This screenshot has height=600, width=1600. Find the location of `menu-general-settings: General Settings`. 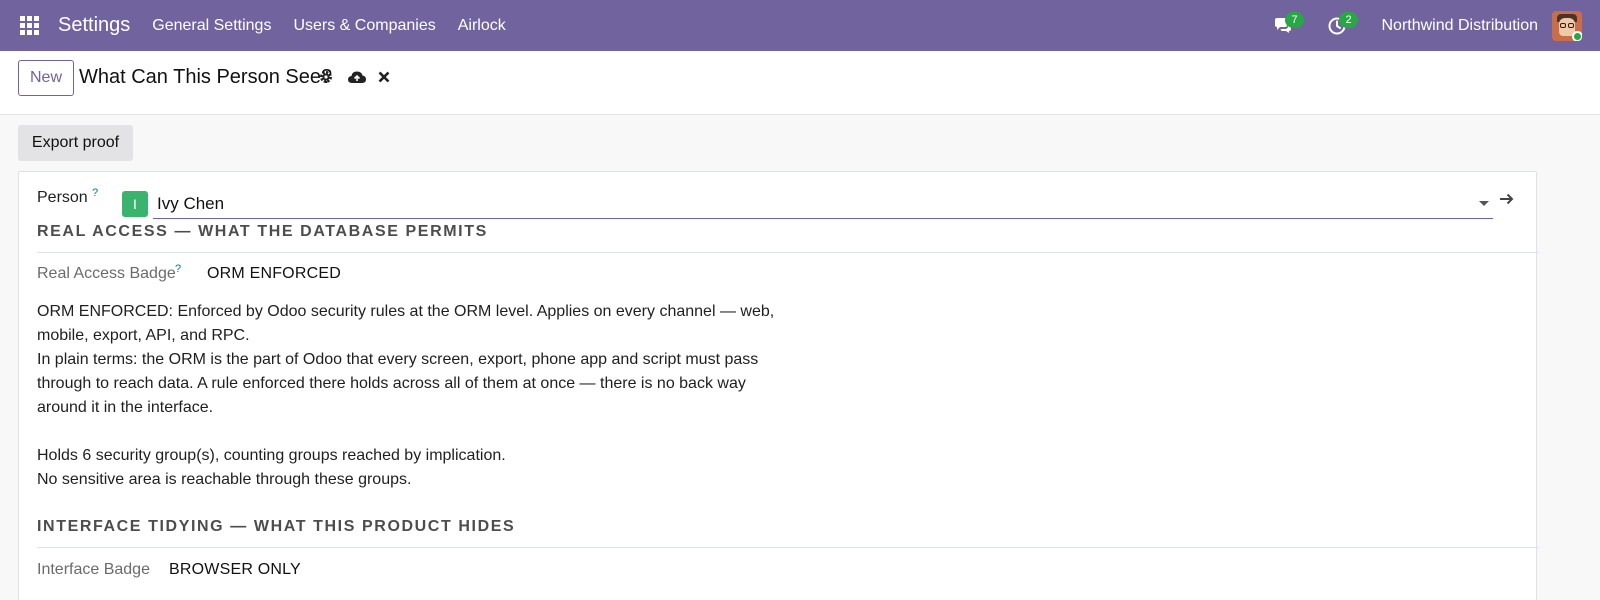

menu-general-settings: General Settings is located at coordinates (211, 26).